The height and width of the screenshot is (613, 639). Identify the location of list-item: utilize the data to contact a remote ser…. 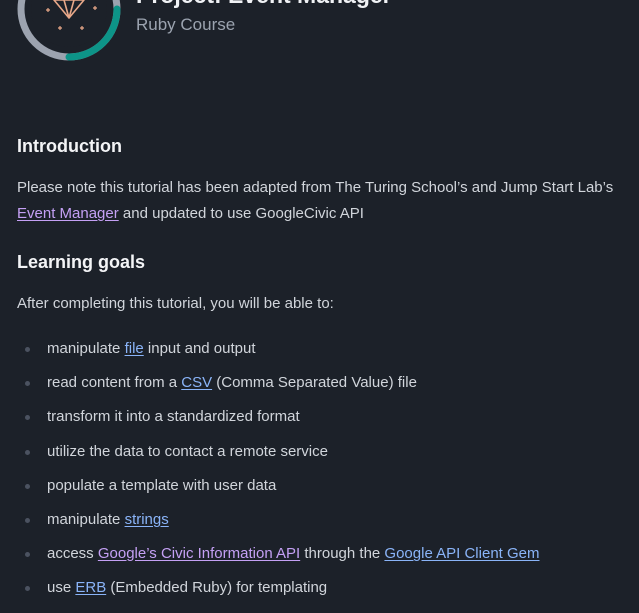
(322, 452).